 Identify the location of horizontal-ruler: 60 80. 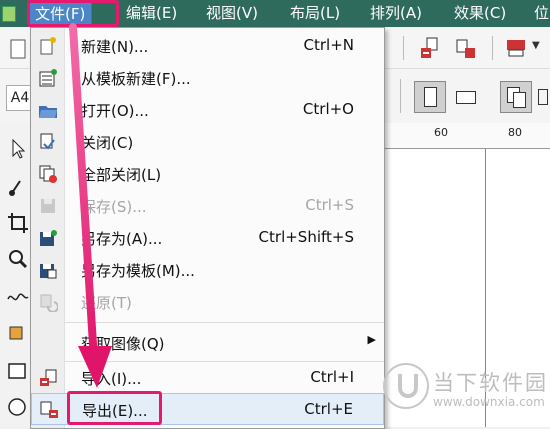
(464, 136).